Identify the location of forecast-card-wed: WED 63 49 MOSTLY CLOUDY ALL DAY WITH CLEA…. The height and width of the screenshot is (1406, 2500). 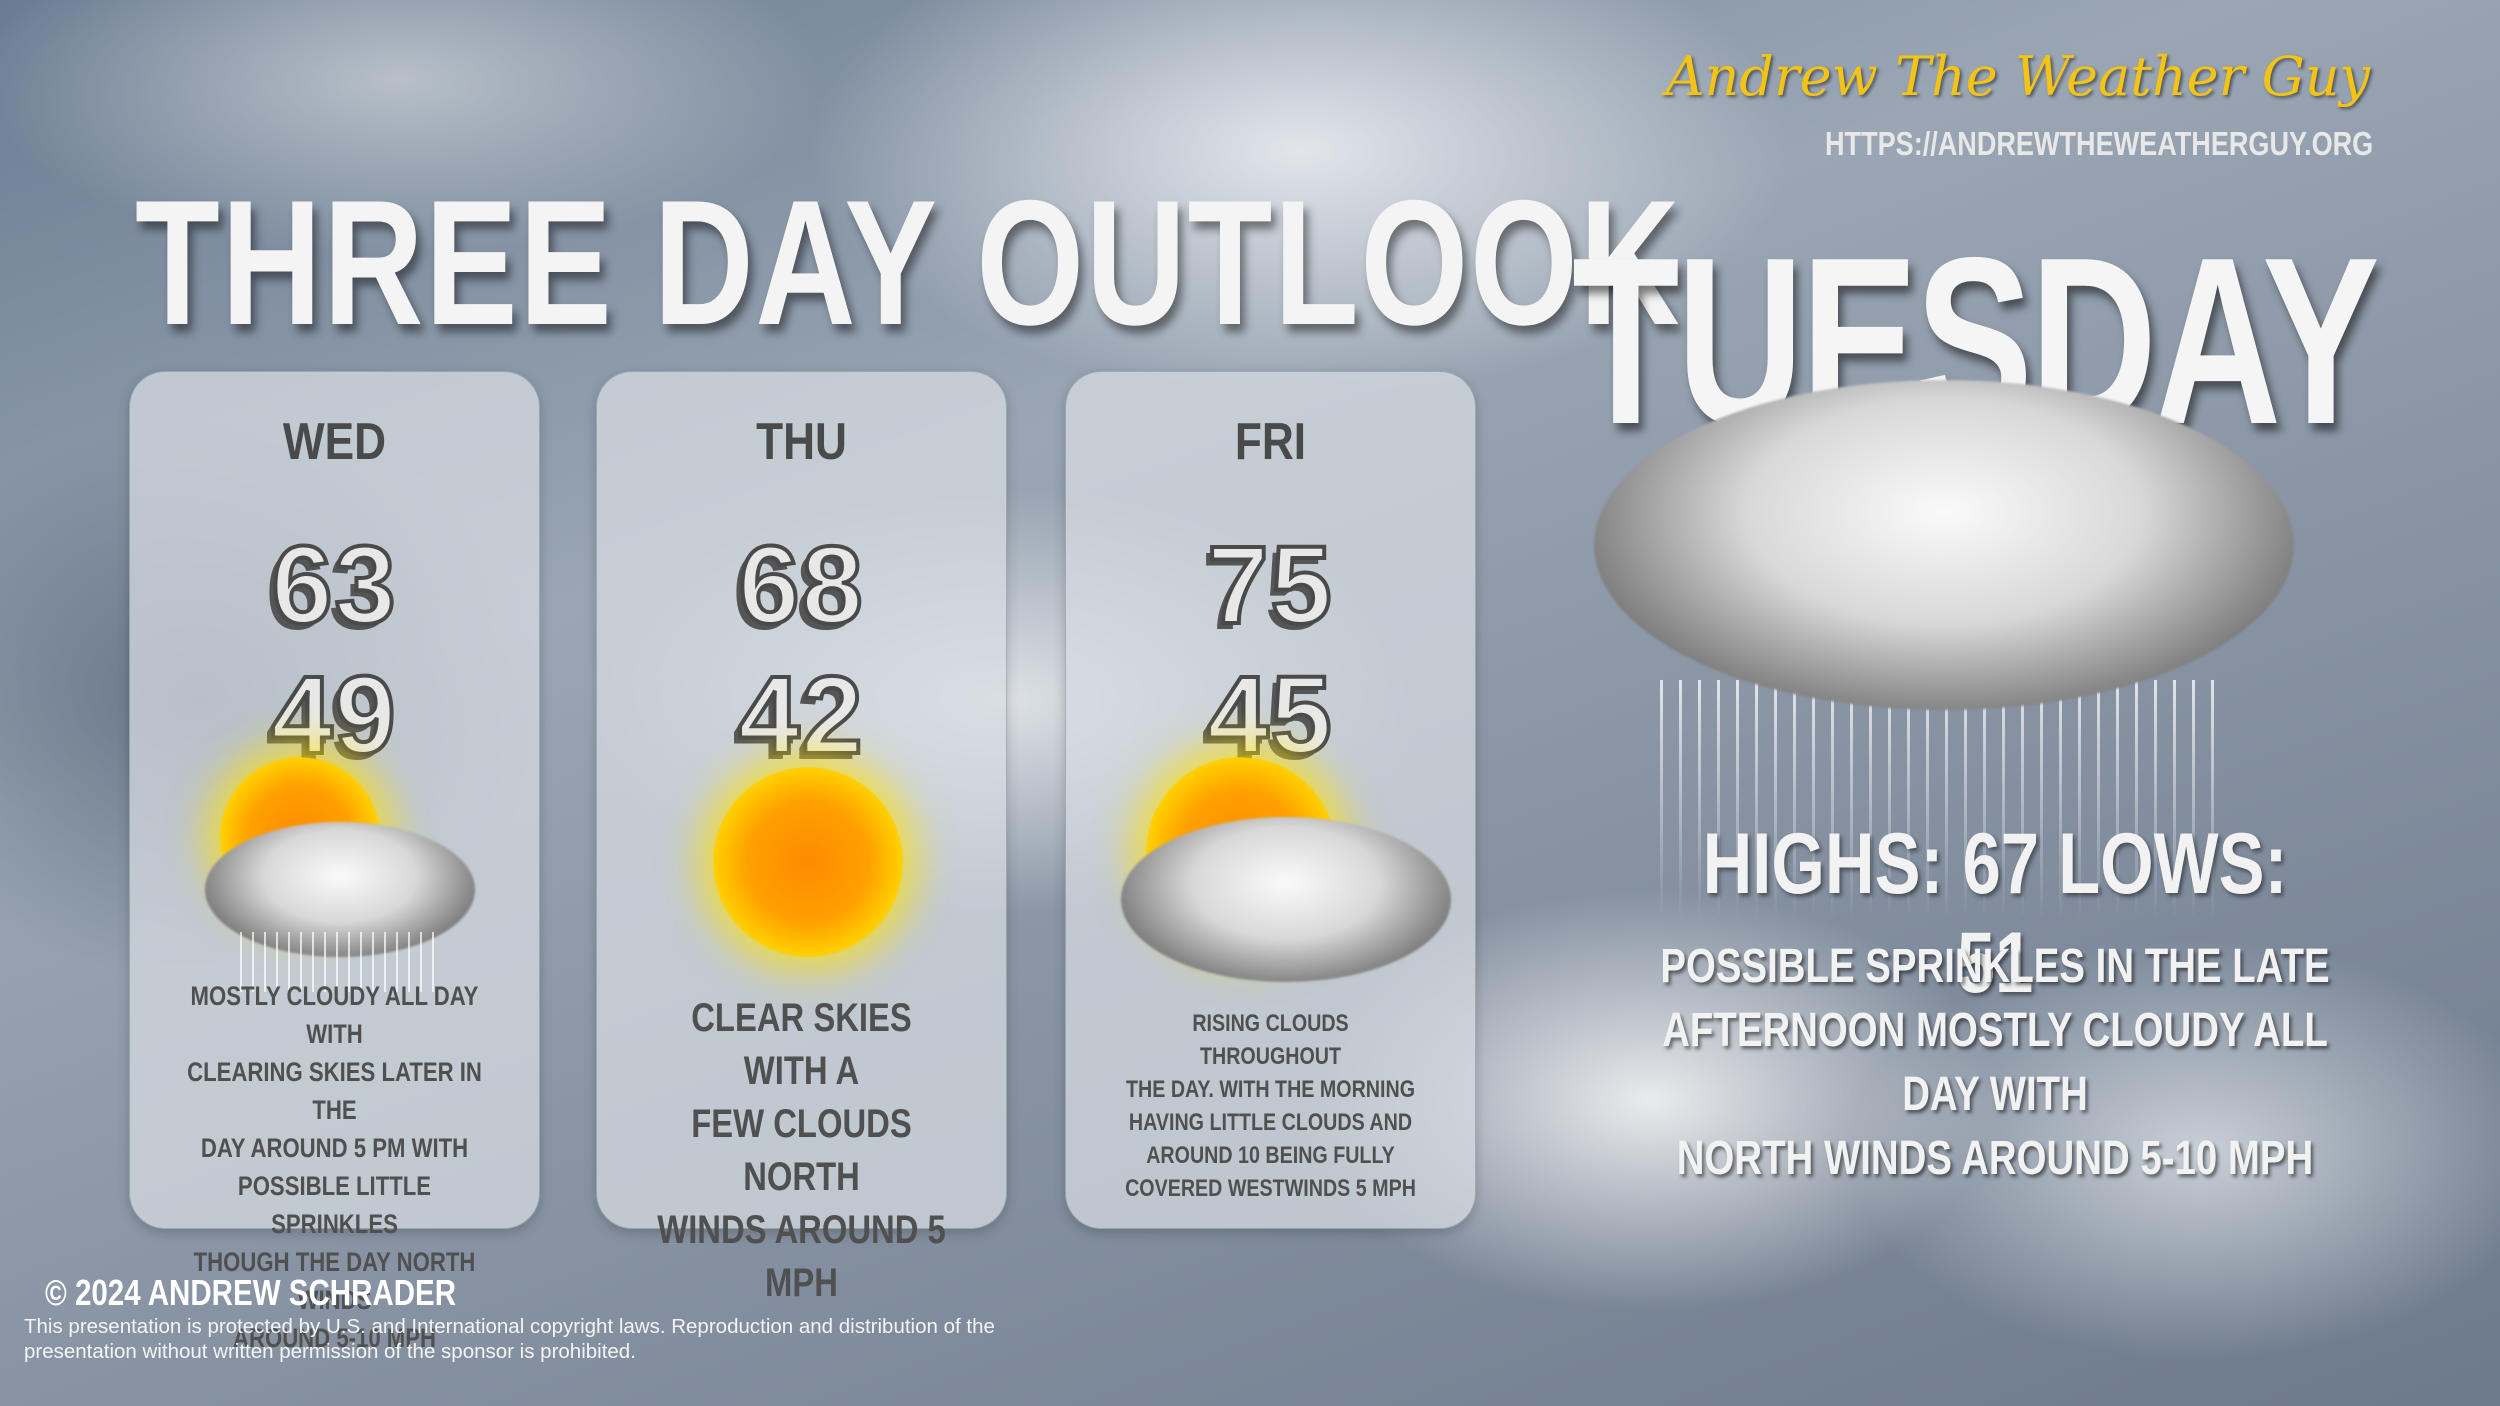
(334, 862).